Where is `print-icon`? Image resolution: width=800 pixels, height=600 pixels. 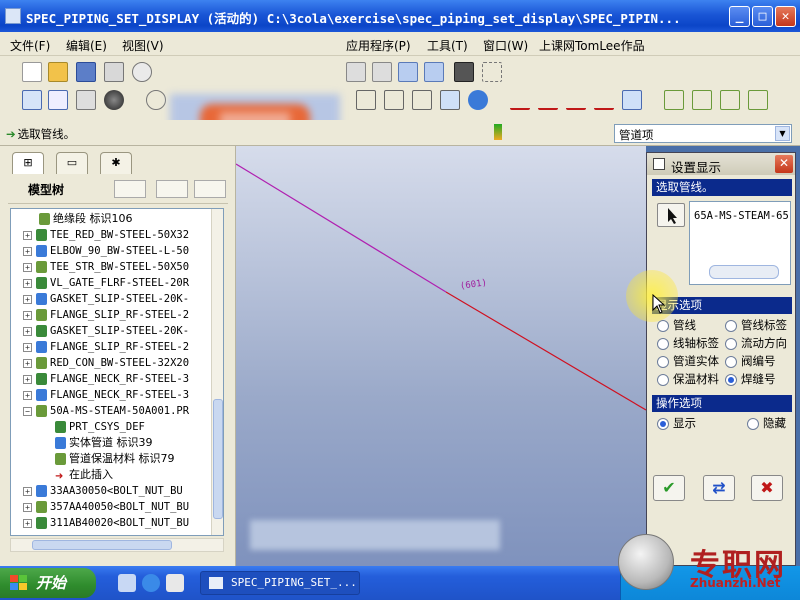
print-icon is located at coordinates (114, 72).